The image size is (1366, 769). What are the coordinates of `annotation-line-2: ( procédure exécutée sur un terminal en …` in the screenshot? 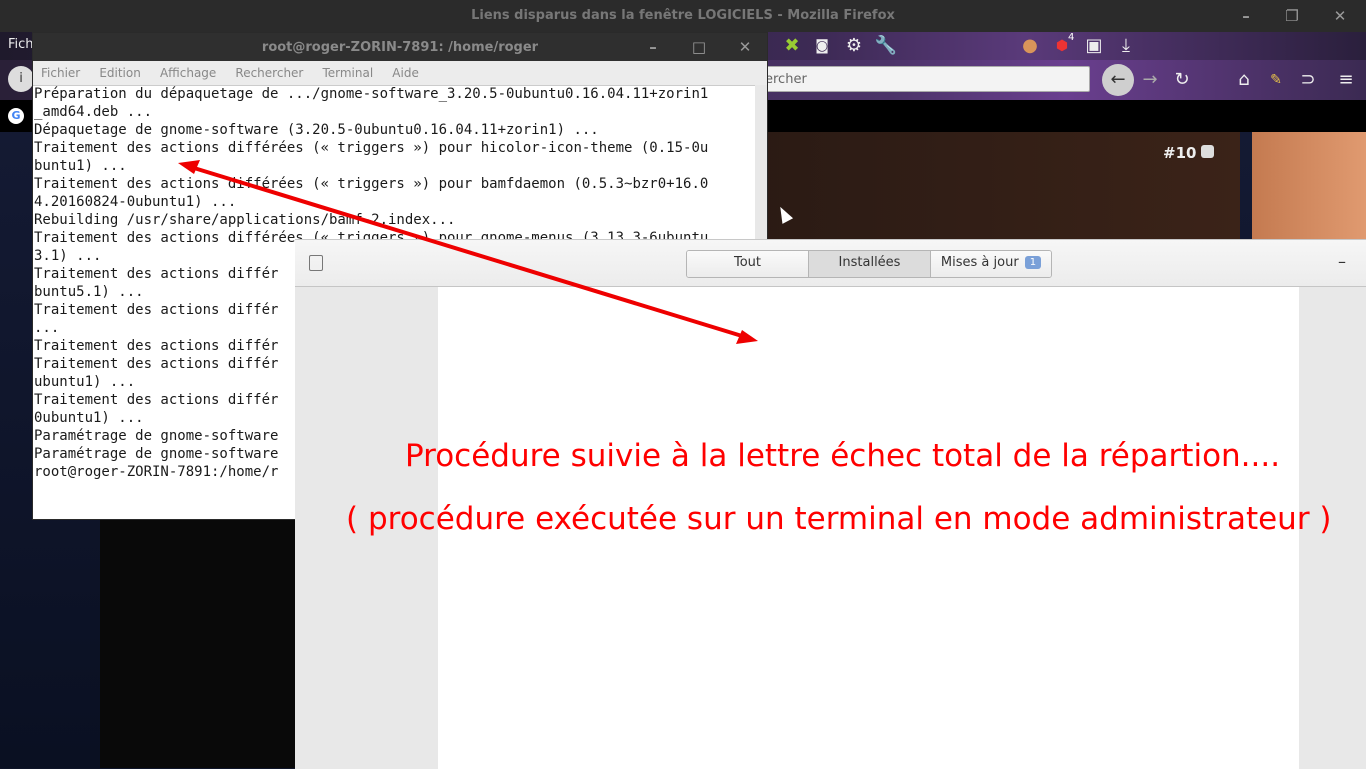 It's located at (839, 519).